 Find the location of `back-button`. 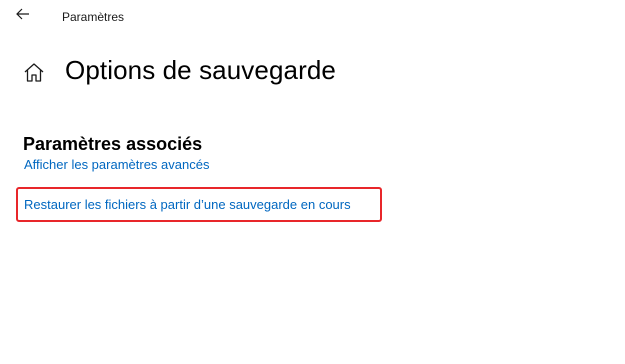

back-button is located at coordinates (23, 16).